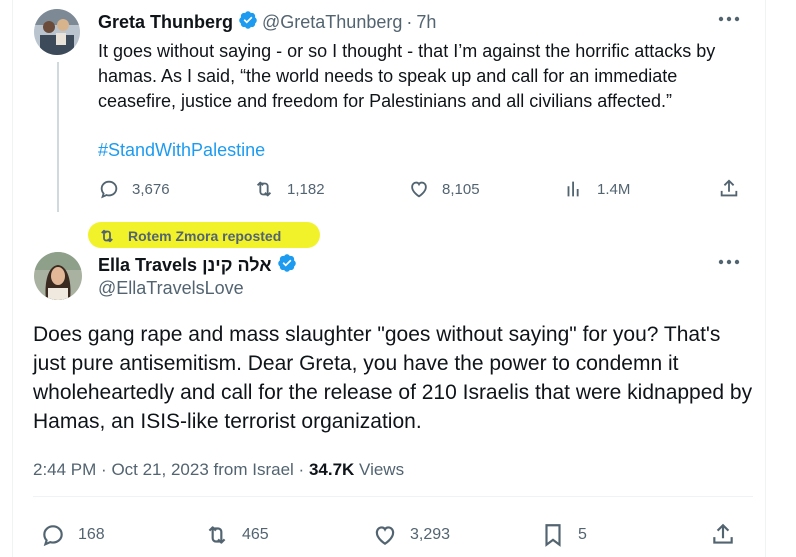  Describe the element at coordinates (563, 535) in the screenshot. I see `bookmark-button: 5` at that location.